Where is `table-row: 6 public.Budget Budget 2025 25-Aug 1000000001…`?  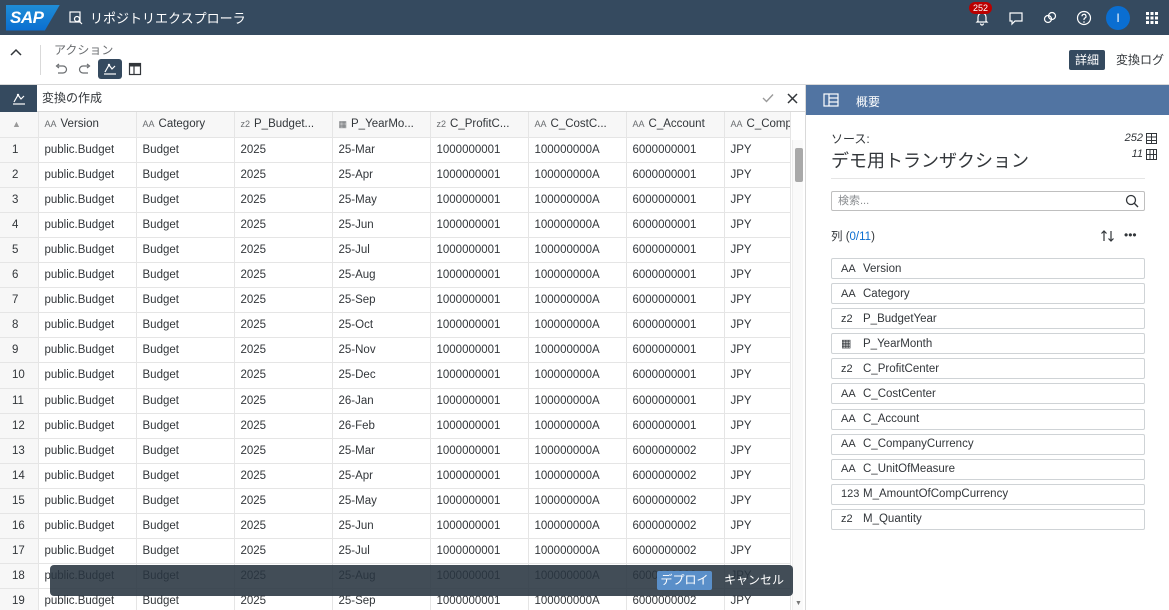
table-row: 6 public.Budget Budget 2025 25-Aug 1000000001… is located at coordinates (395, 275).